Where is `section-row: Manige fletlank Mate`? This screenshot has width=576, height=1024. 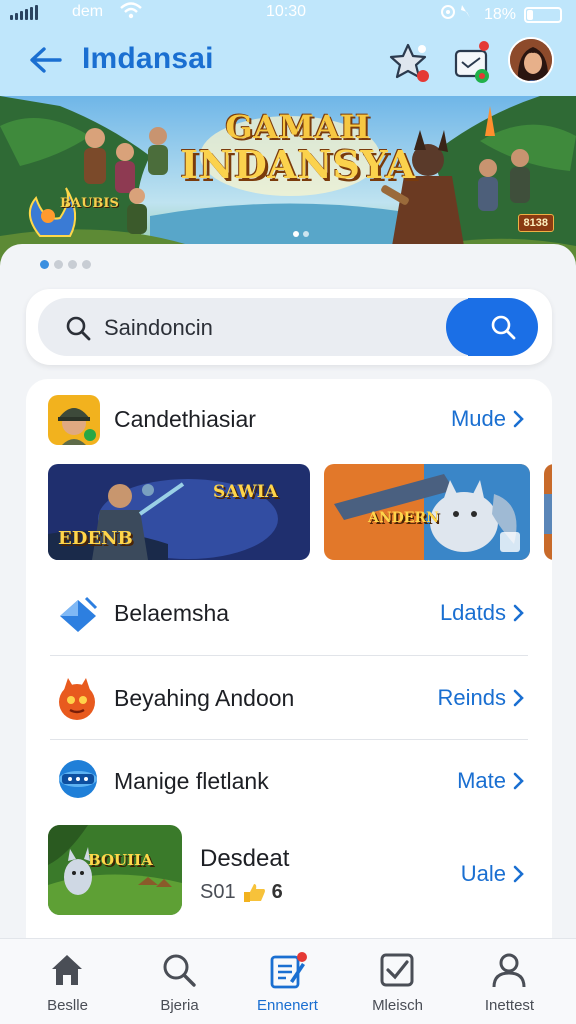 section-row: Manige fletlank Mate is located at coordinates (289, 781).